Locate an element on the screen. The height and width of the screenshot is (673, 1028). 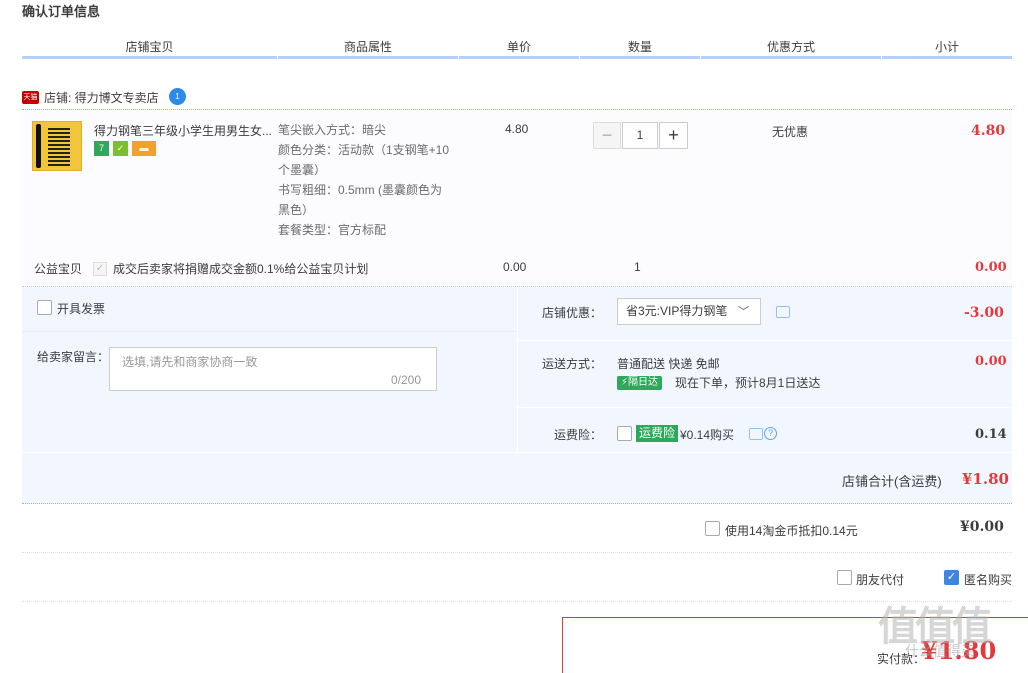
seven-day-return-icon: 7 is located at coordinates (101, 148).